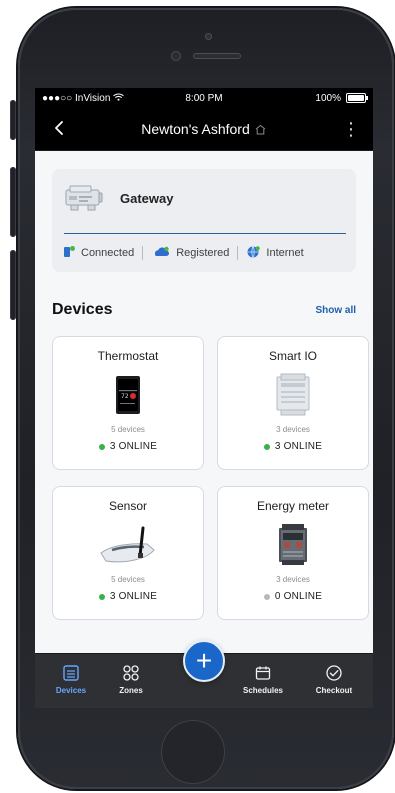  What do you see at coordinates (131, 673) in the screenshot?
I see `zones-icon` at bounding box center [131, 673].